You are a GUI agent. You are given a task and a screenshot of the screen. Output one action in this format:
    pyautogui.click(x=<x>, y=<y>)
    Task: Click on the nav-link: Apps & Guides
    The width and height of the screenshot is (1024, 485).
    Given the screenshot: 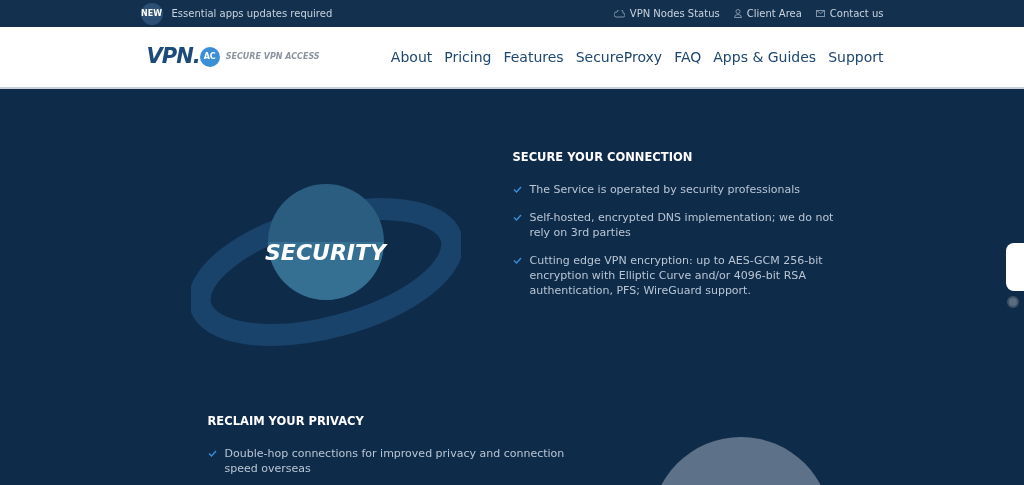 What is the action you would take?
    pyautogui.click(x=765, y=57)
    